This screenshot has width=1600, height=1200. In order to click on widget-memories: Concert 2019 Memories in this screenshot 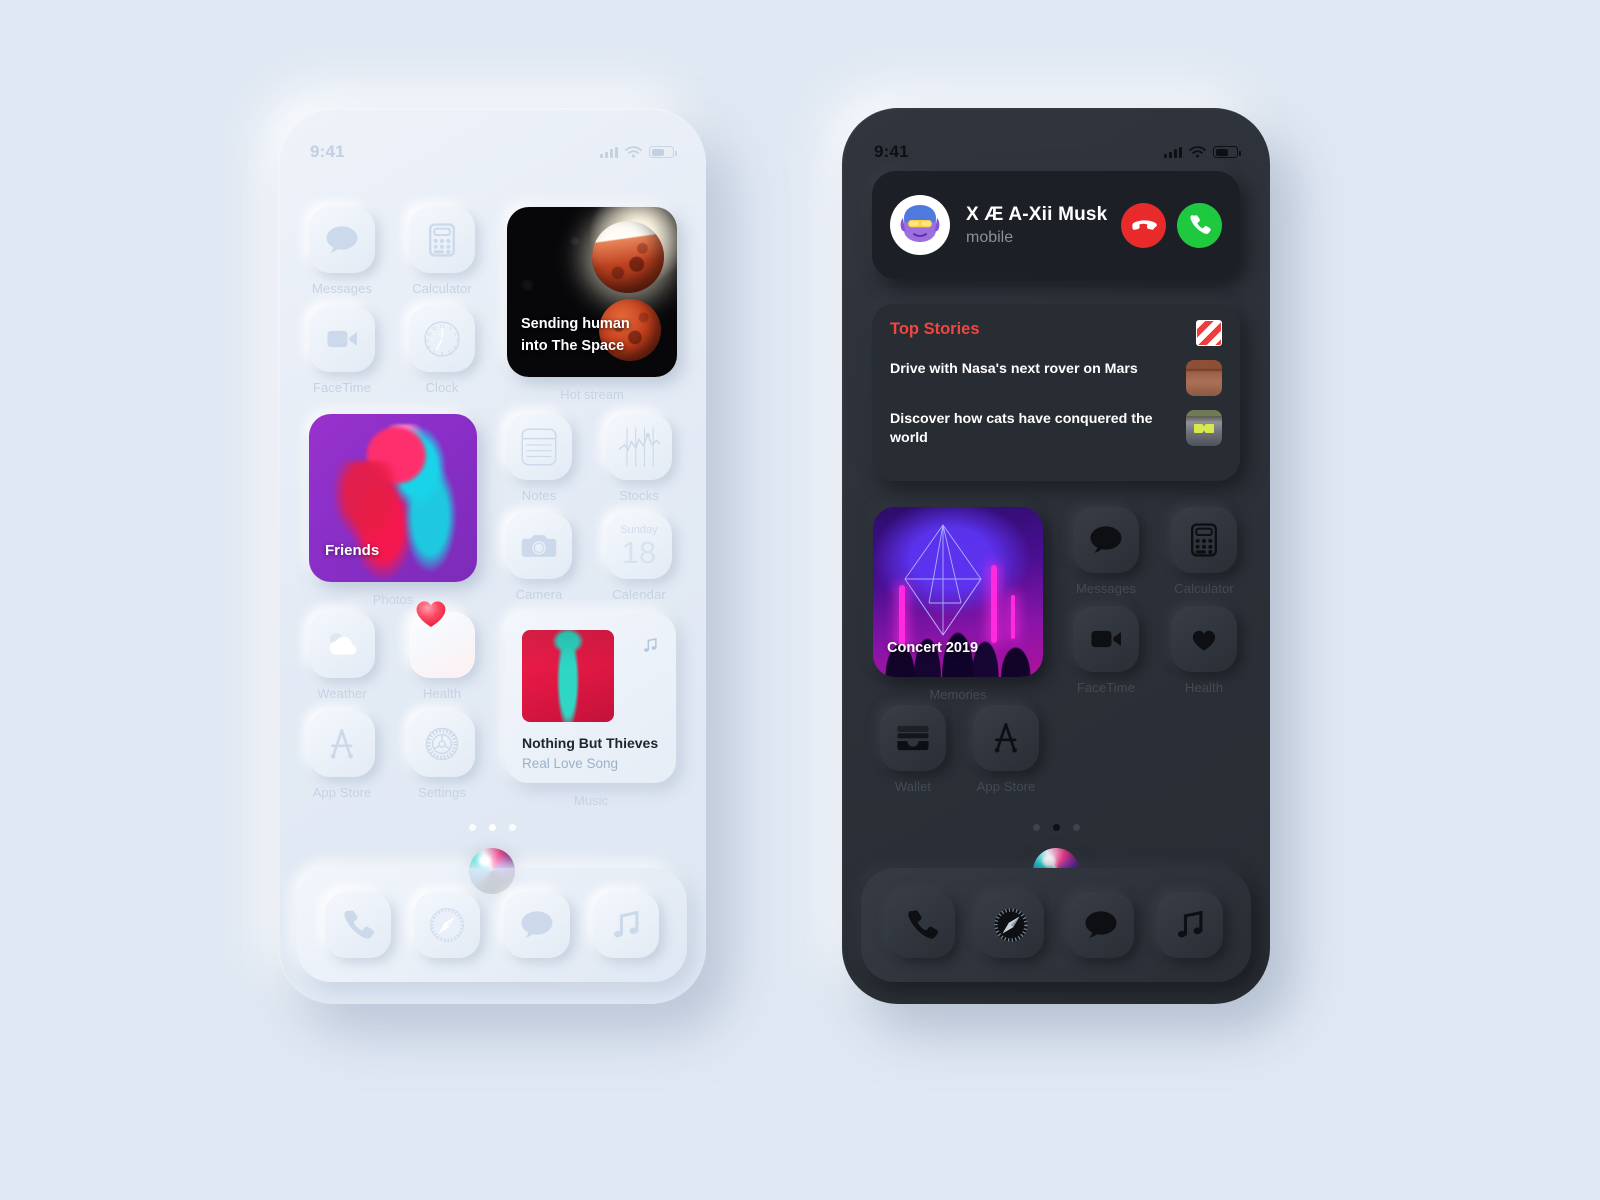, I will do `click(958, 610)`.